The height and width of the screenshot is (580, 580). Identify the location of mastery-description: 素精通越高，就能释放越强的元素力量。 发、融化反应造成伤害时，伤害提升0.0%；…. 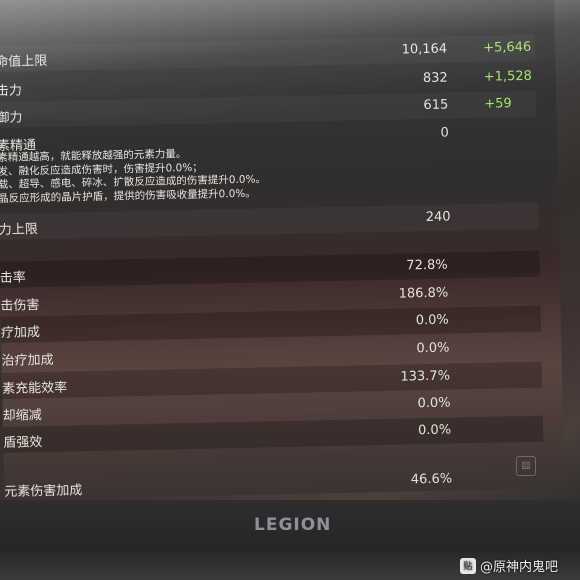
(133, 176).